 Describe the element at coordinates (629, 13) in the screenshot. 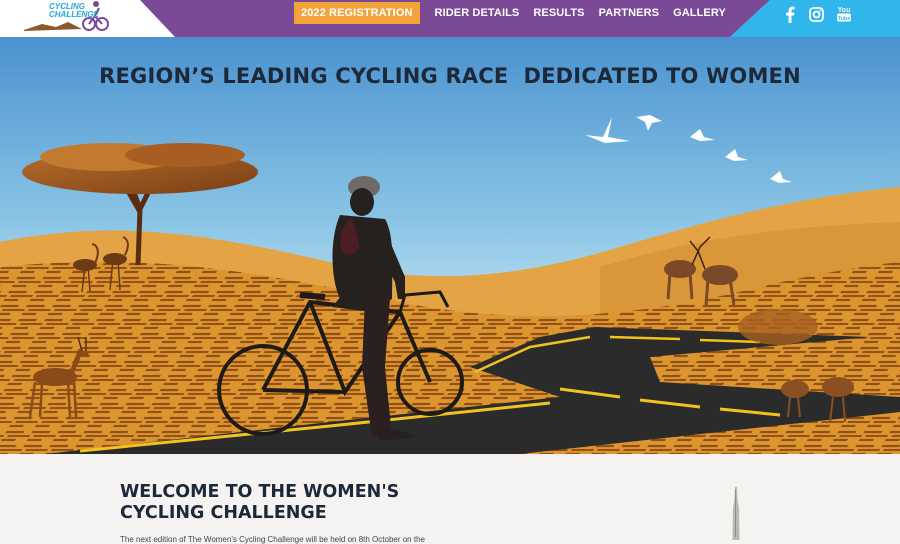

I see `nav-partners: PARTNERS` at that location.